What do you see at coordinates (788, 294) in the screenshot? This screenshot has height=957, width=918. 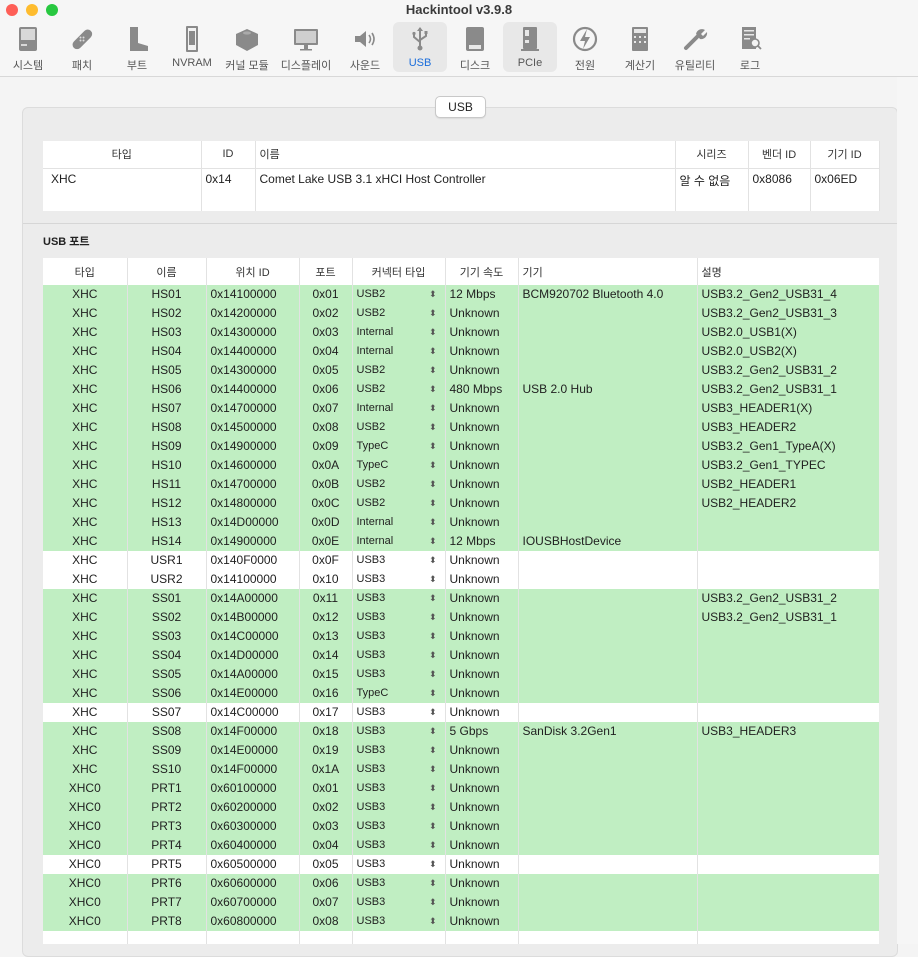 I see `port-comment: USB3.2_Gen2_USB31_4` at bounding box center [788, 294].